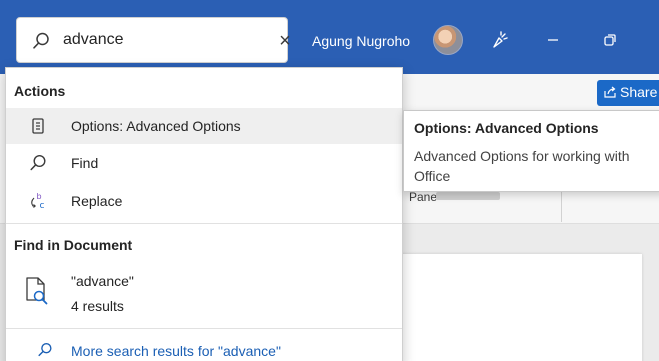  Describe the element at coordinates (97, 306) in the screenshot. I see `result-count: 4 results` at that location.